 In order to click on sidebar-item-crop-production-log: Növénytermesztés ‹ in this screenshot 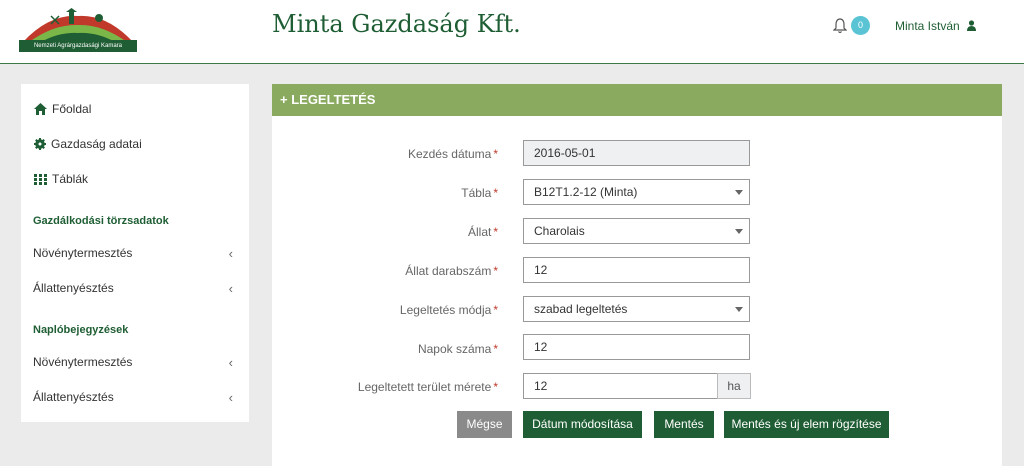, I will do `click(133, 362)`.